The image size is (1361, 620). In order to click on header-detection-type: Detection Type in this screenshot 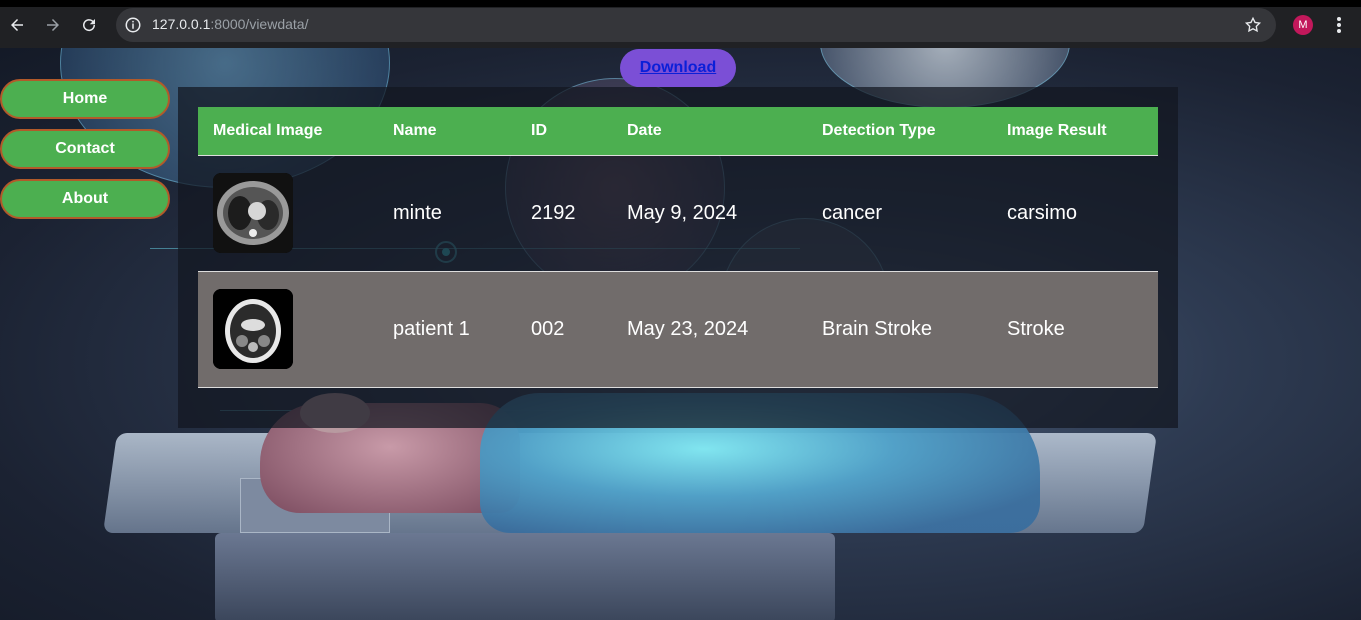, I will do `click(899, 131)`.